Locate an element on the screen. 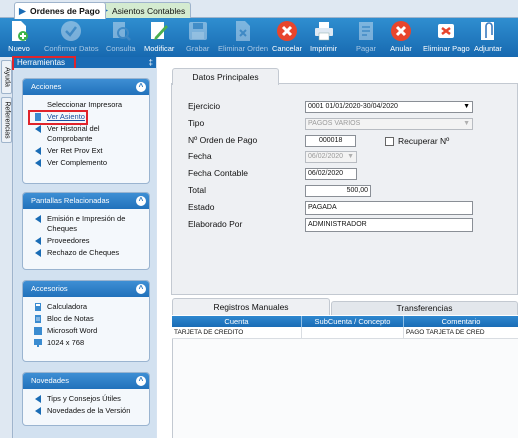 The image size is (518, 438). fecha-input: 06/02/2020 ▼ is located at coordinates (331, 157).